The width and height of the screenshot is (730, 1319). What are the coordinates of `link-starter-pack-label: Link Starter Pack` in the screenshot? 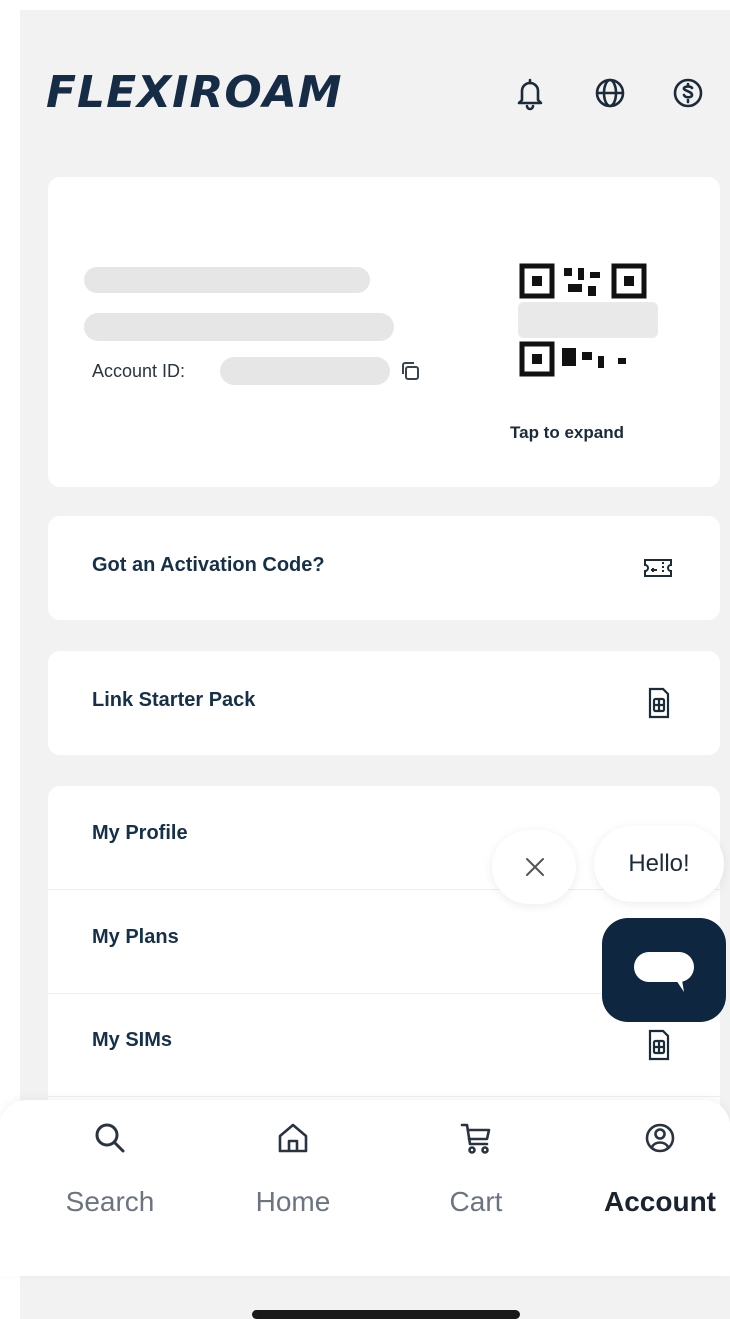 It's located at (174, 700).